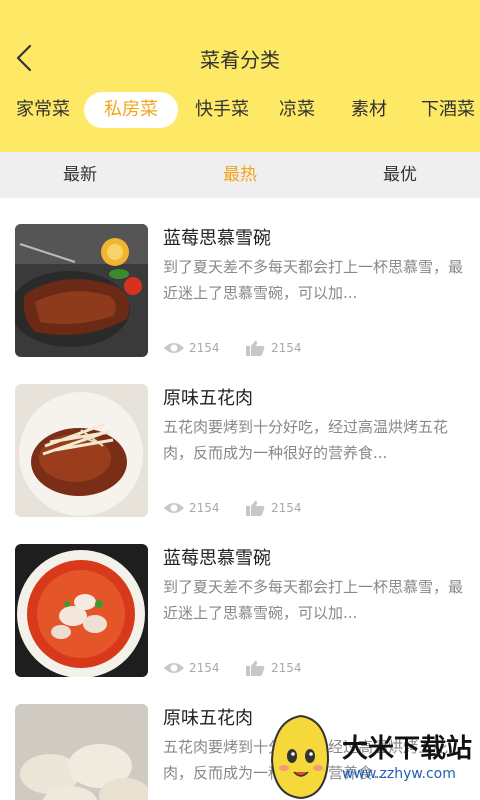  I want to click on category-tabs: 家常菜 私房菜 快手菜 凉菜 素材 下酒菜, so click(240, 111).